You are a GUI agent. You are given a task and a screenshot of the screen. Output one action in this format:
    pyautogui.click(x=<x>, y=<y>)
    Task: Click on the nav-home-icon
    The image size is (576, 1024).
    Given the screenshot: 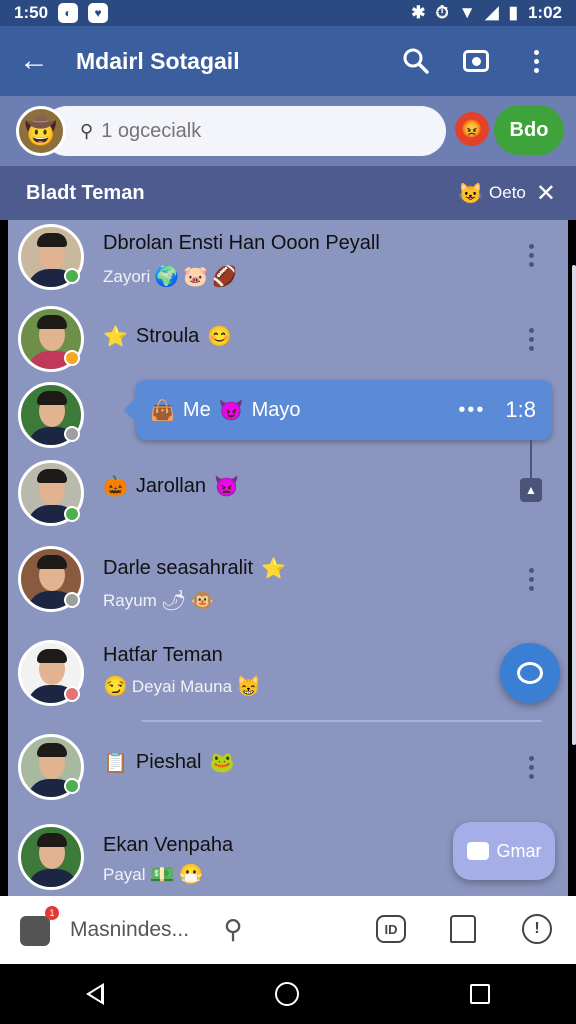 What is the action you would take?
    pyautogui.click(x=286, y=994)
    